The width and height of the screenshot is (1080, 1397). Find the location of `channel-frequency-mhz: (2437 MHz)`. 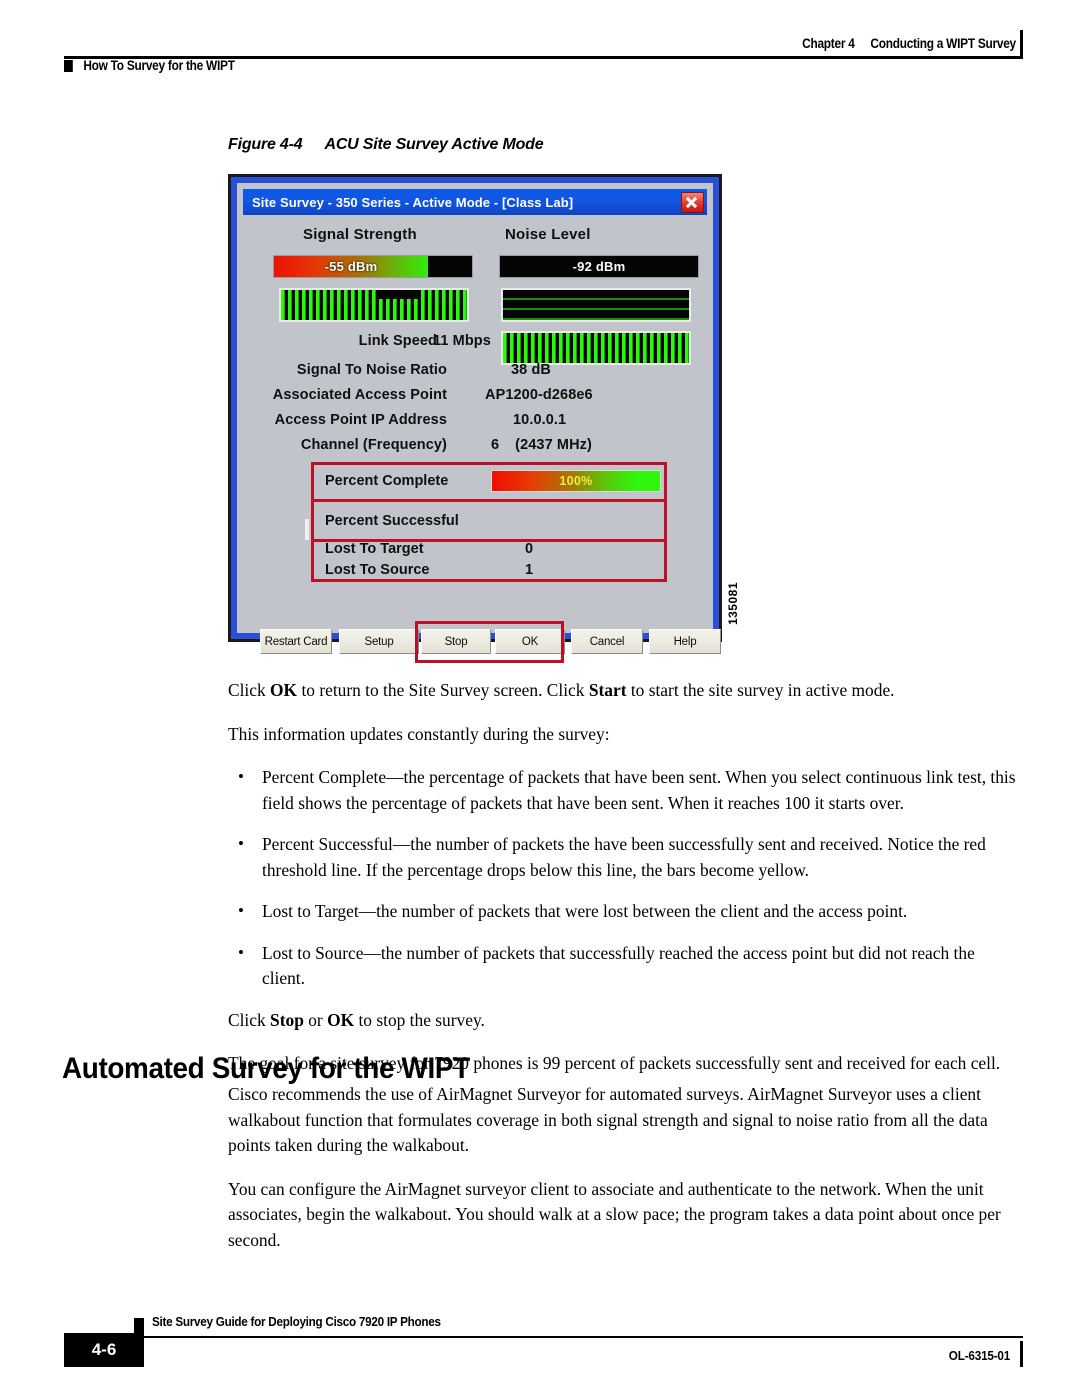

channel-frequency-mhz: (2437 MHz) is located at coordinates (553, 445).